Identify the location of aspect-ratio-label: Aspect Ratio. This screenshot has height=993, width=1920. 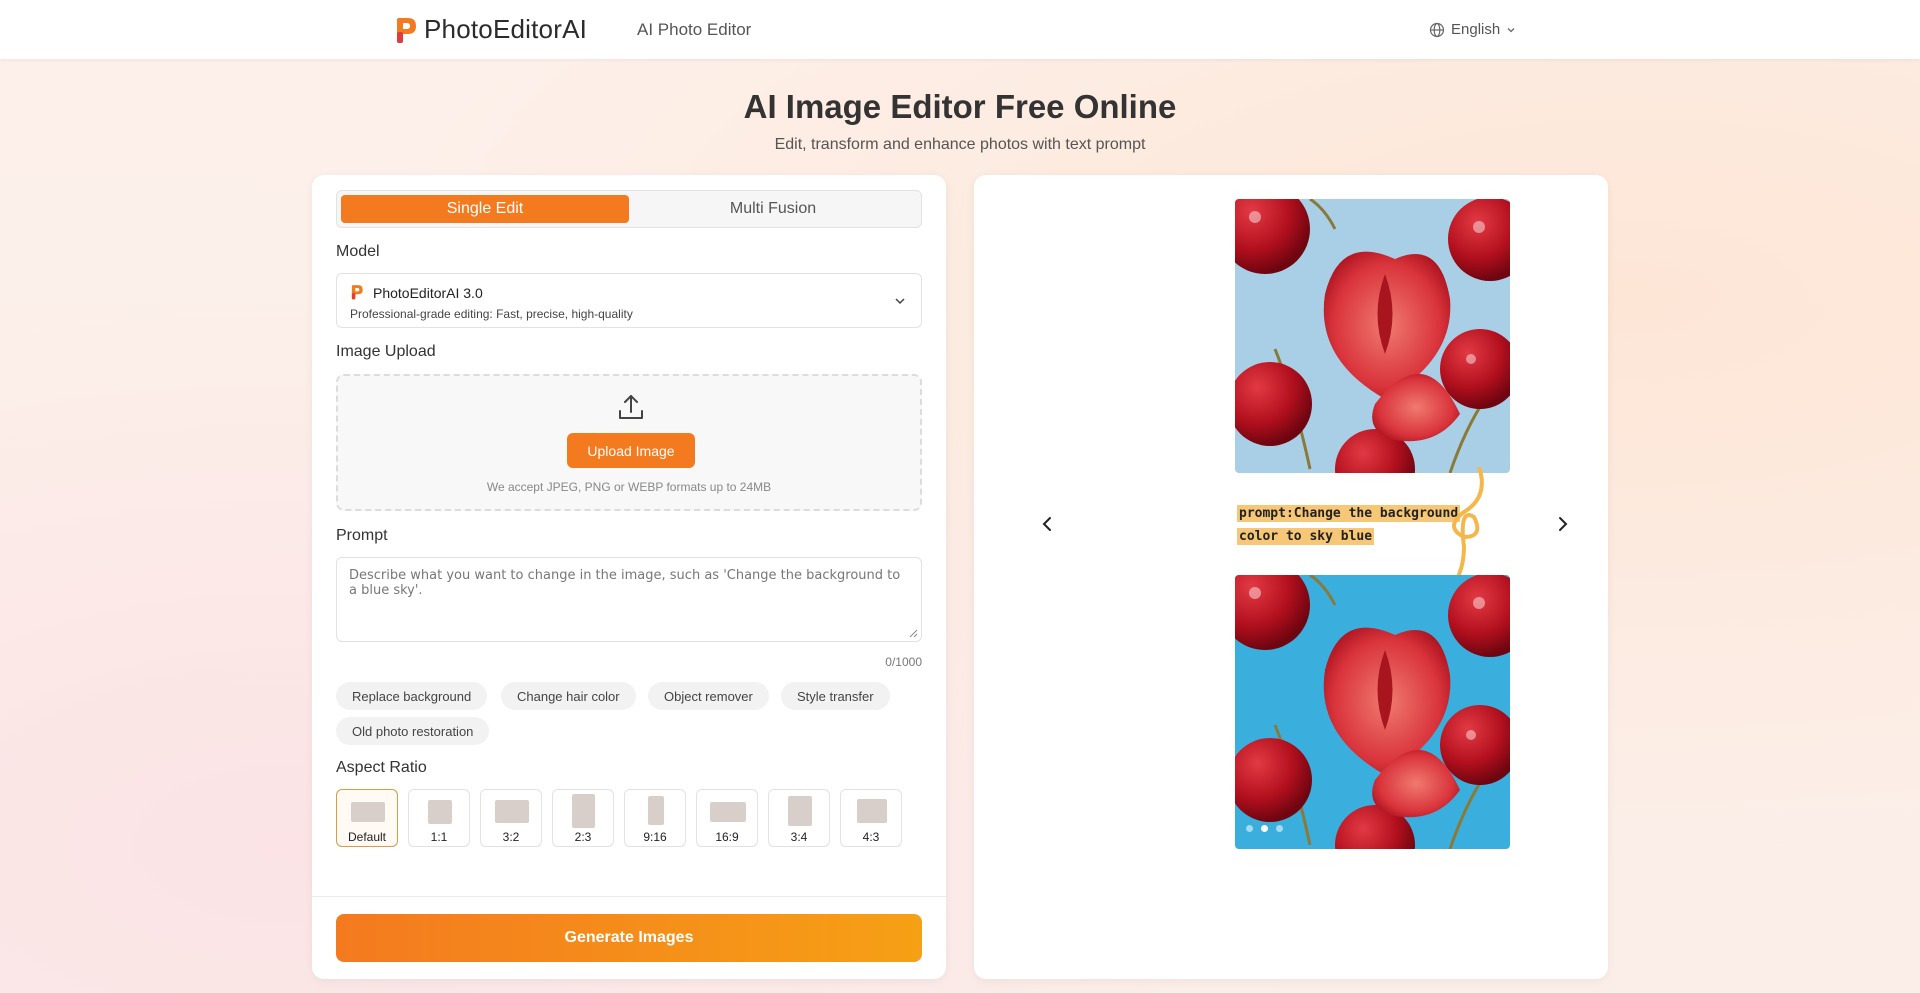
(381, 767).